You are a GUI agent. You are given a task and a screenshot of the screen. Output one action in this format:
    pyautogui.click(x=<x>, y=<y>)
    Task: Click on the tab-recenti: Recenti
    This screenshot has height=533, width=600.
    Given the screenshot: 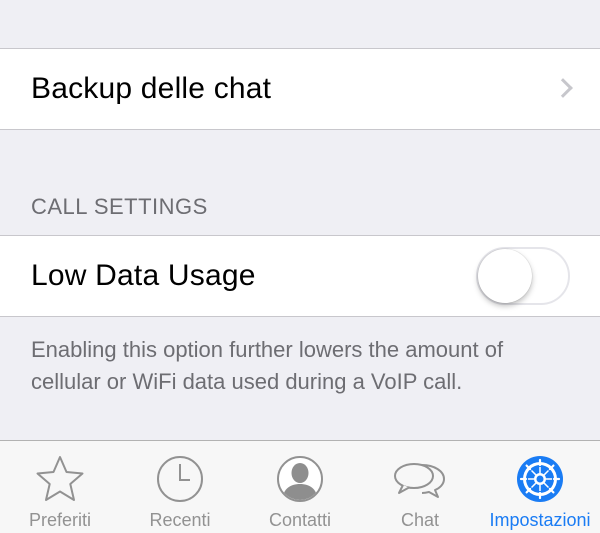 What is the action you would take?
    pyautogui.click(x=180, y=487)
    